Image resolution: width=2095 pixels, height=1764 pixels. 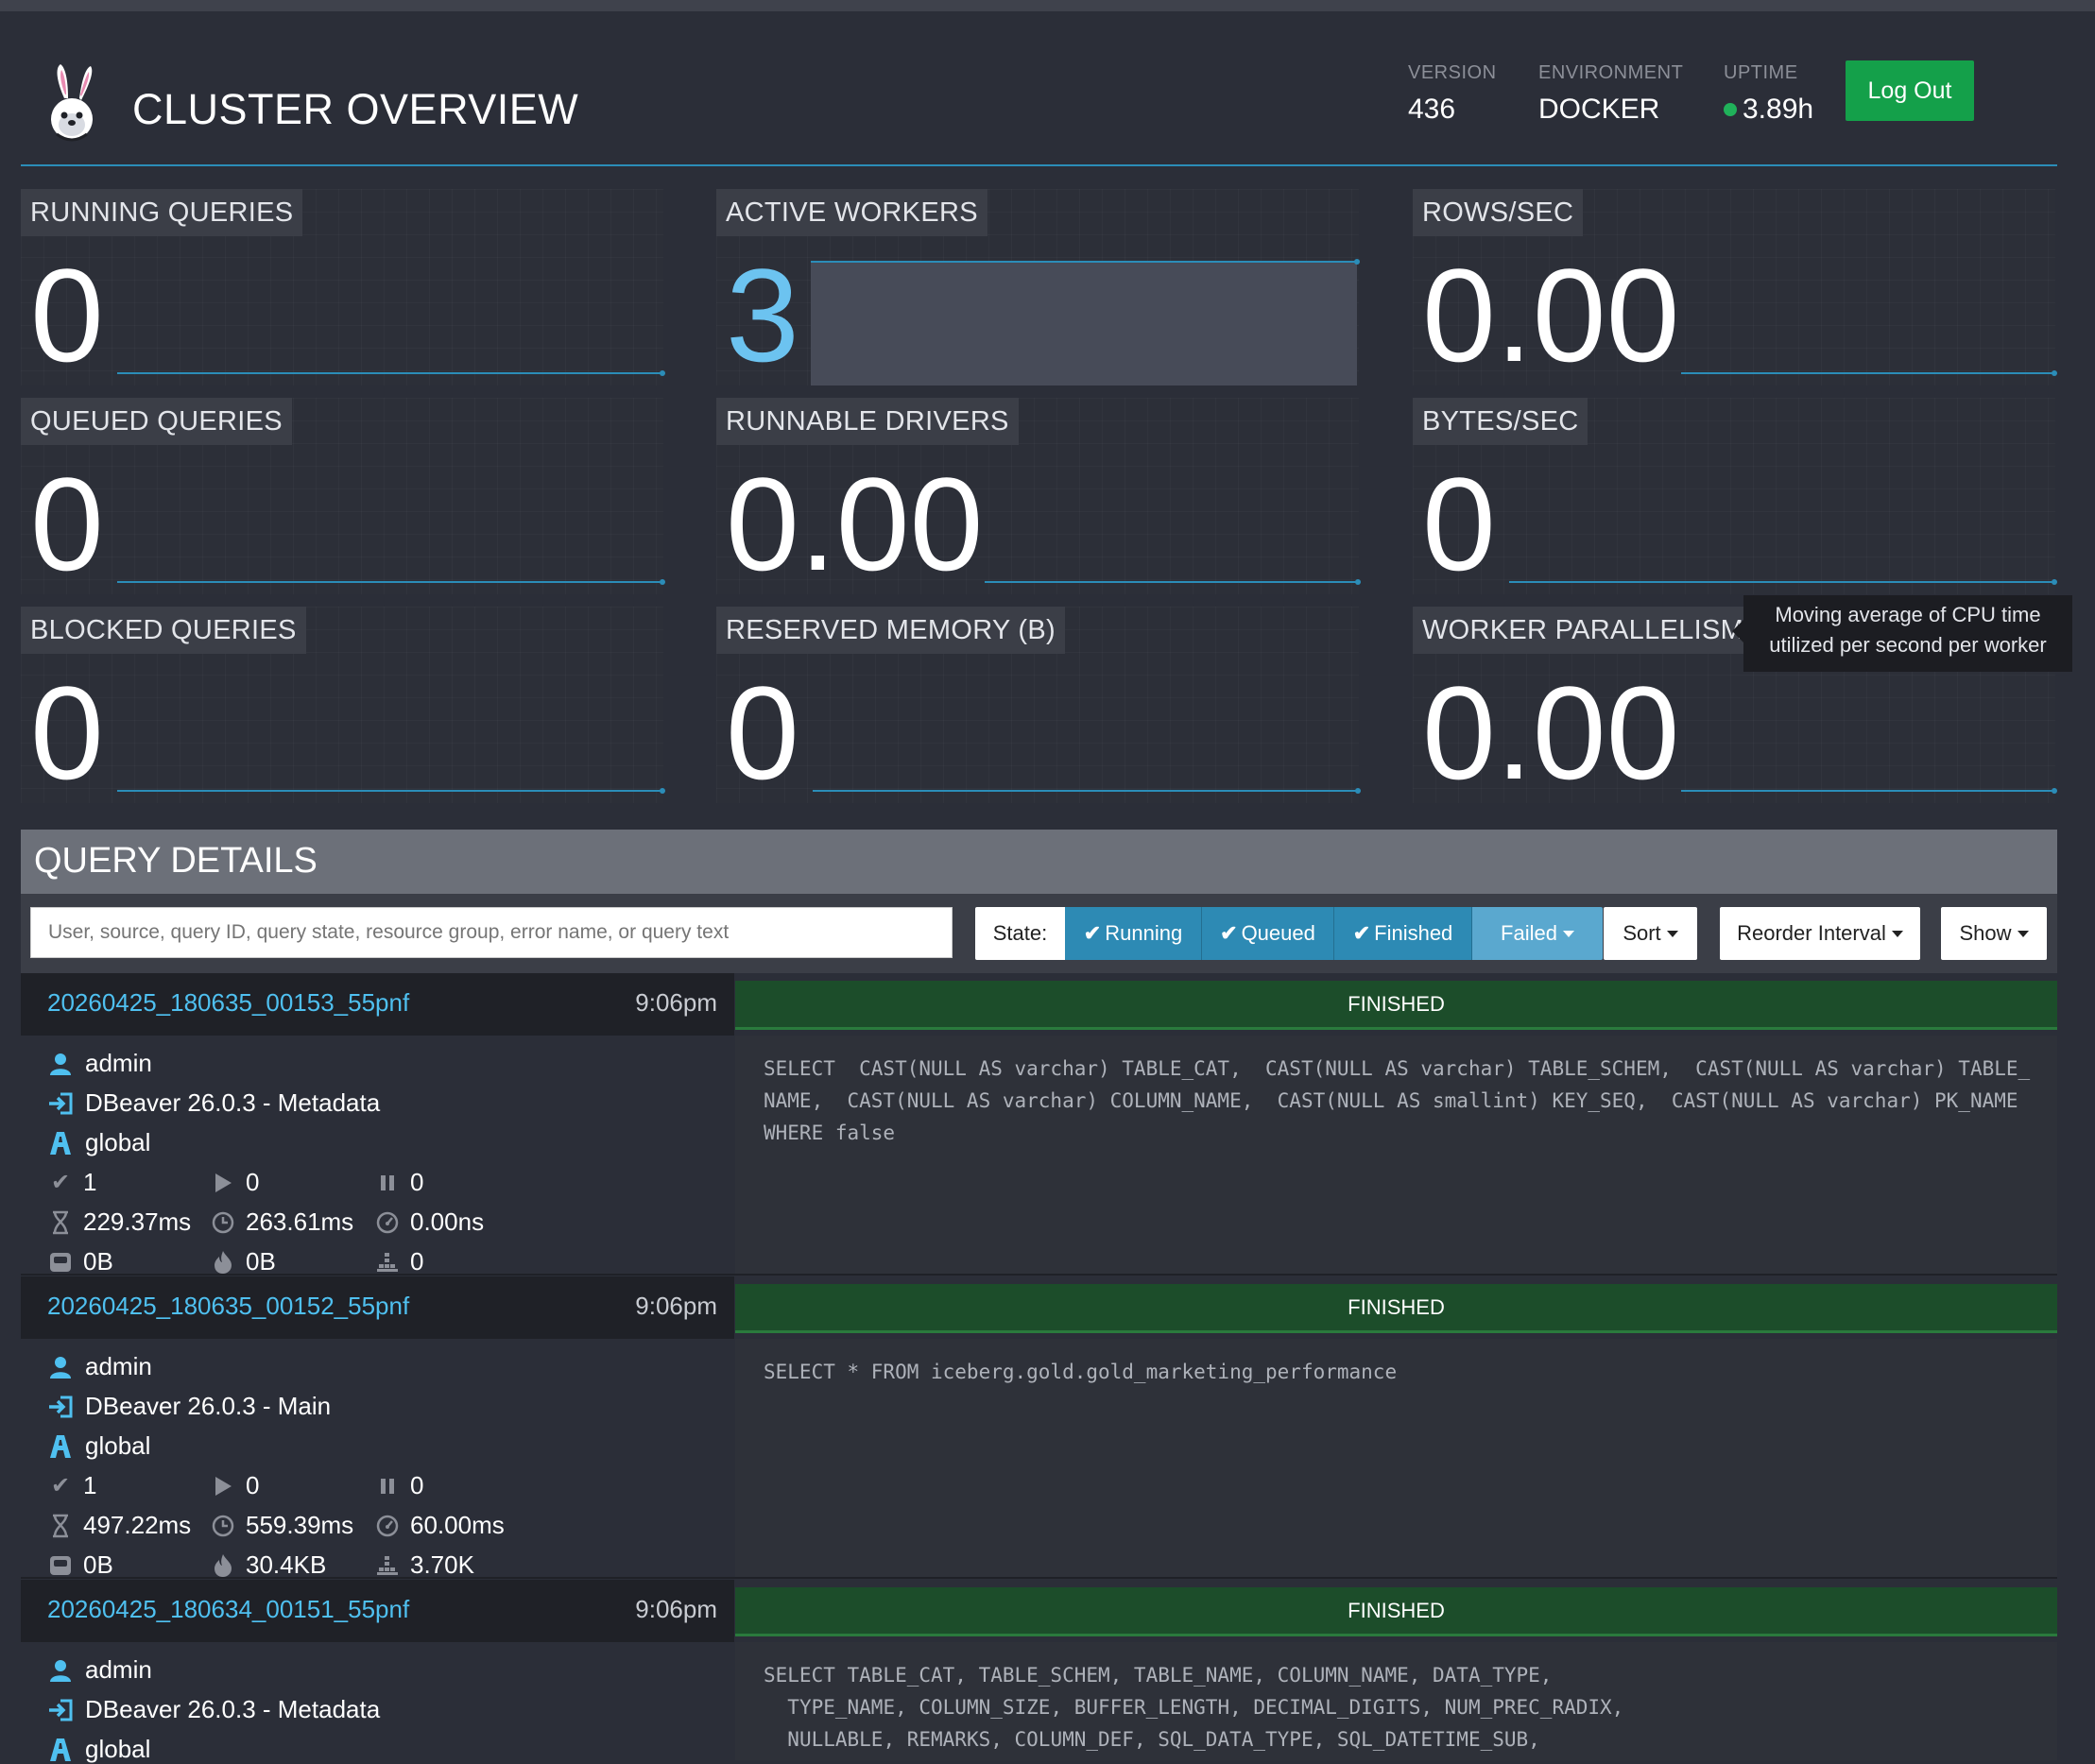 What do you see at coordinates (343, 498) in the screenshot?
I see `tile-queued-queries: QUEUED QUERIES 0` at bounding box center [343, 498].